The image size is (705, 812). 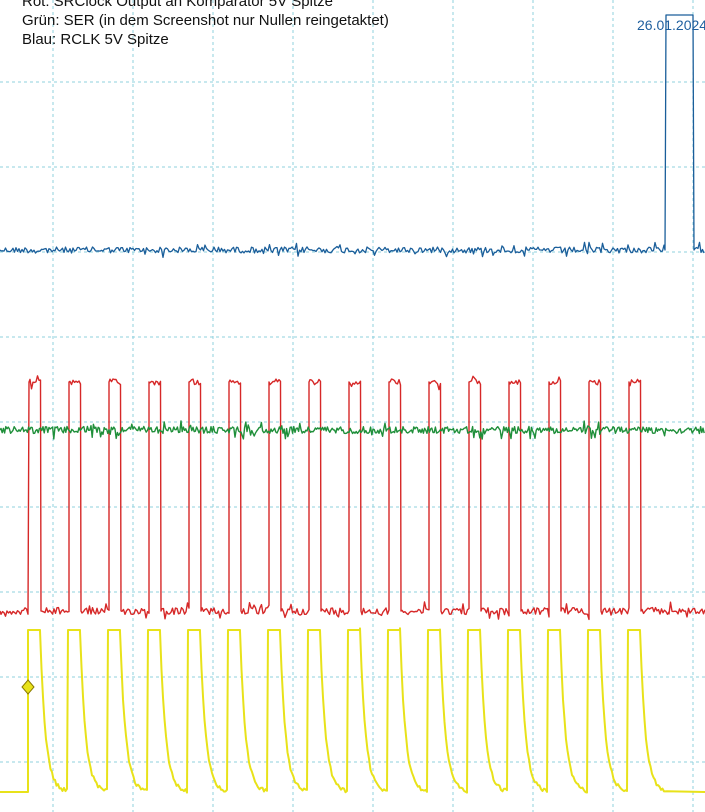 I want to click on date-stamp: 26.01.2024, so click(x=671, y=25).